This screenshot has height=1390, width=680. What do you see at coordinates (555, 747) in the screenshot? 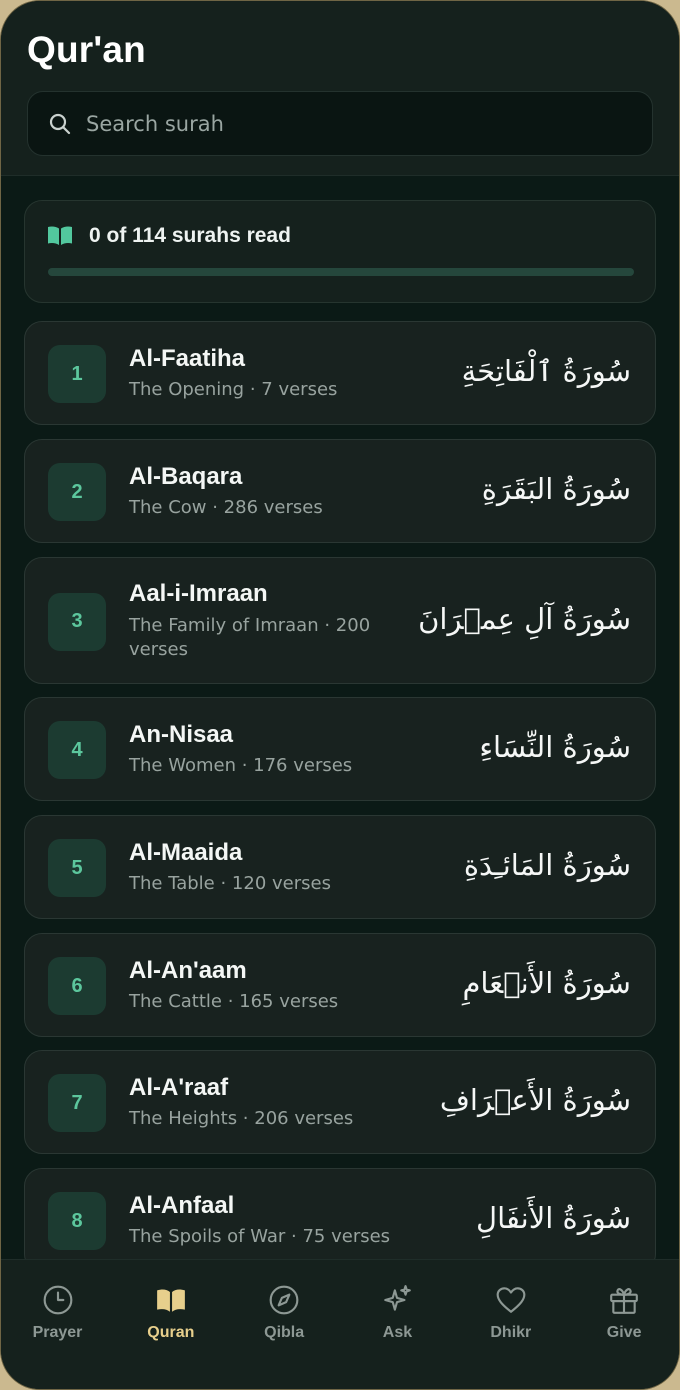
I see `surah-arabic-name: سُورَةُ النِّسَاءِ` at bounding box center [555, 747].